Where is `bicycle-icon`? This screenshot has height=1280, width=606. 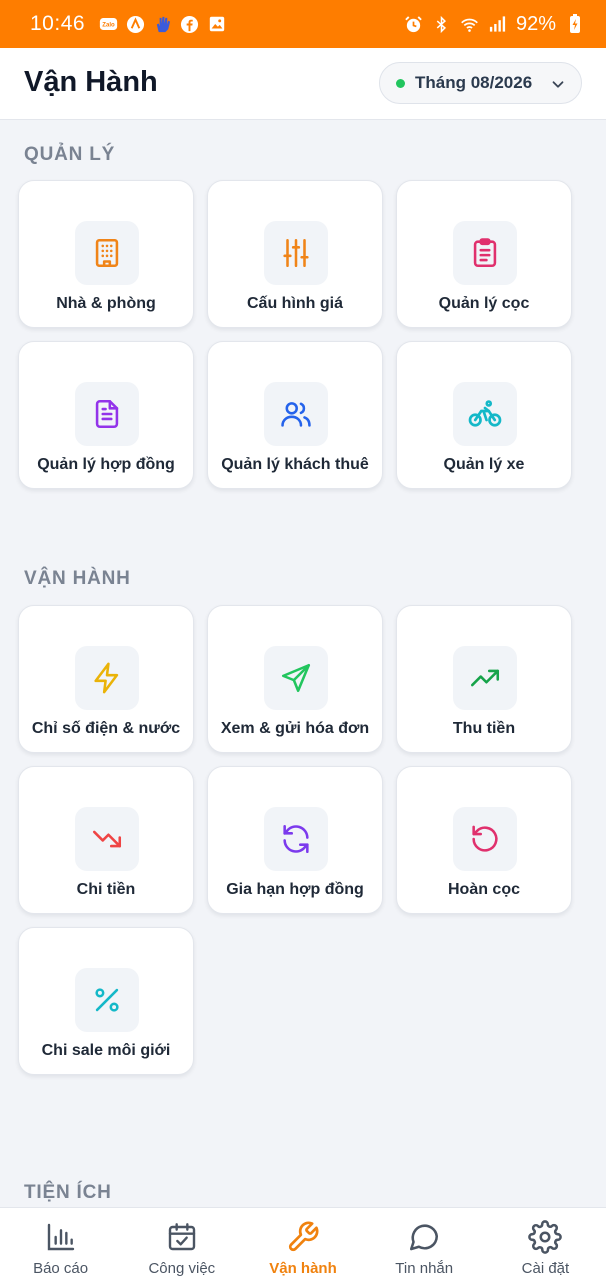
bicycle-icon is located at coordinates (485, 414).